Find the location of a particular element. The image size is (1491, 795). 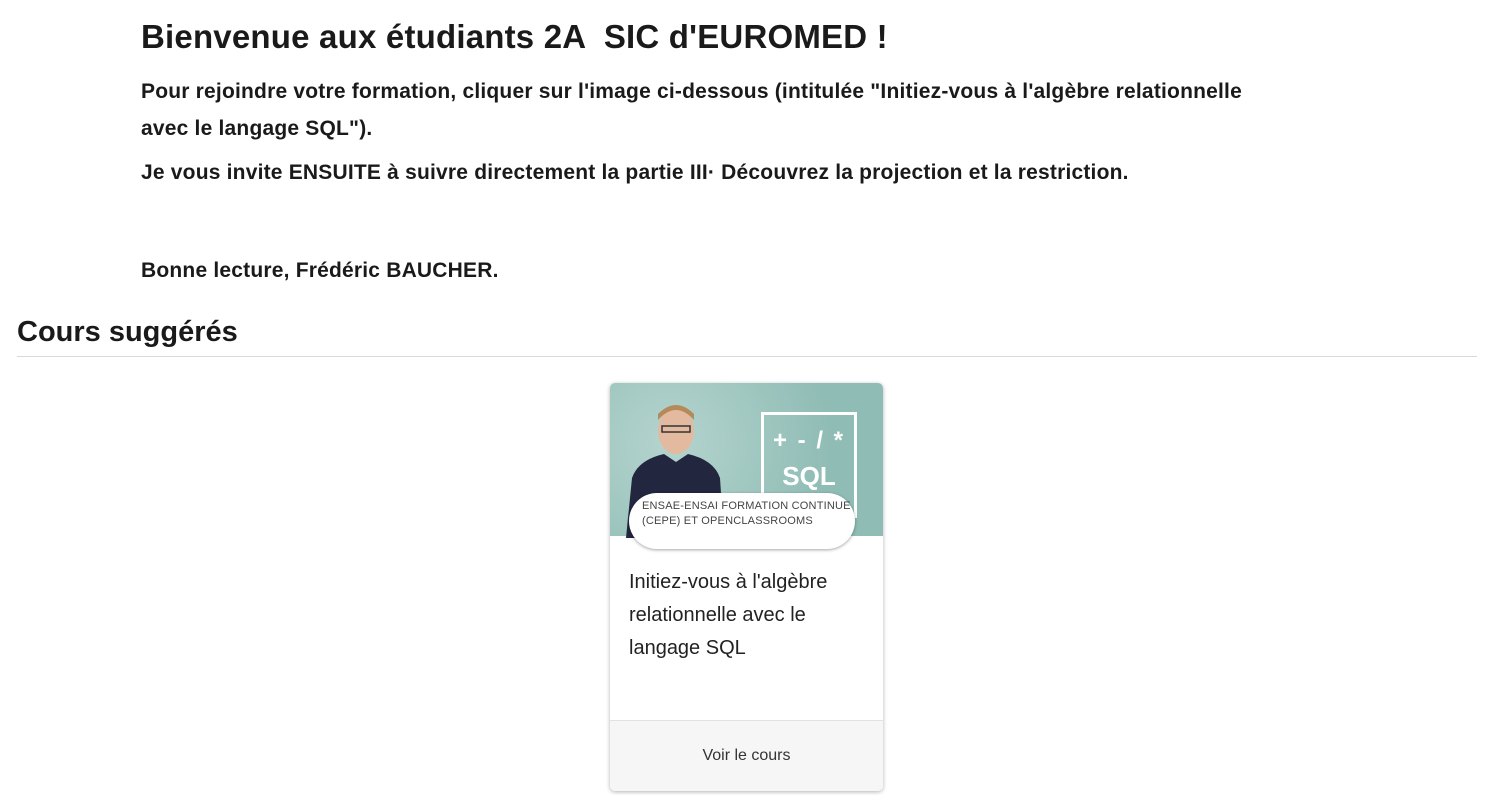

view-course-button: Voir le cours is located at coordinates (746, 755).